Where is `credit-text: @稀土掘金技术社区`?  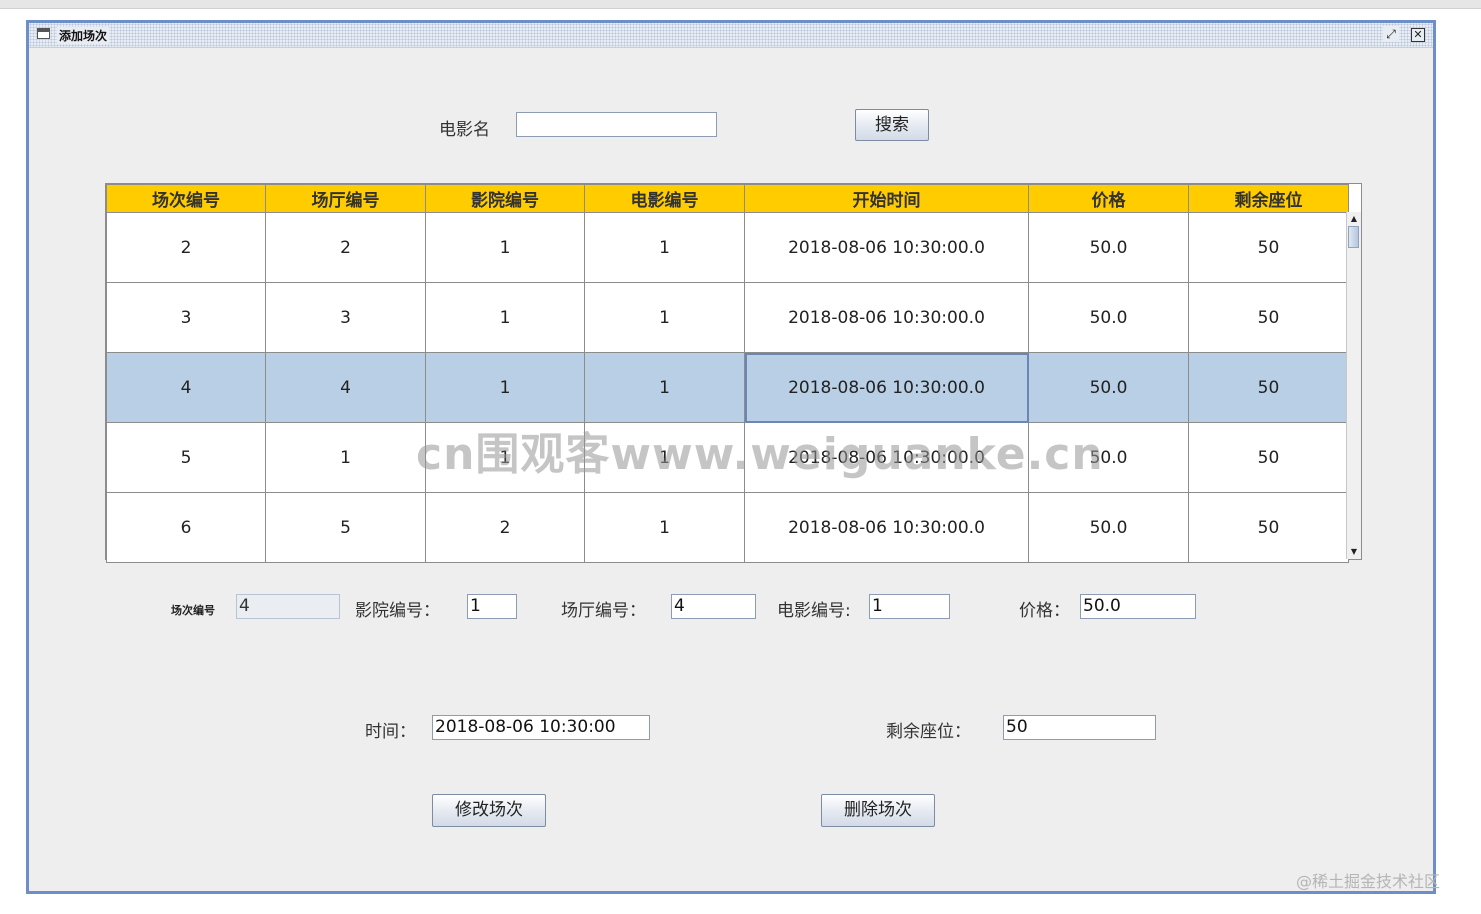 credit-text: @稀土掘金技术社区 is located at coordinates (1368, 881).